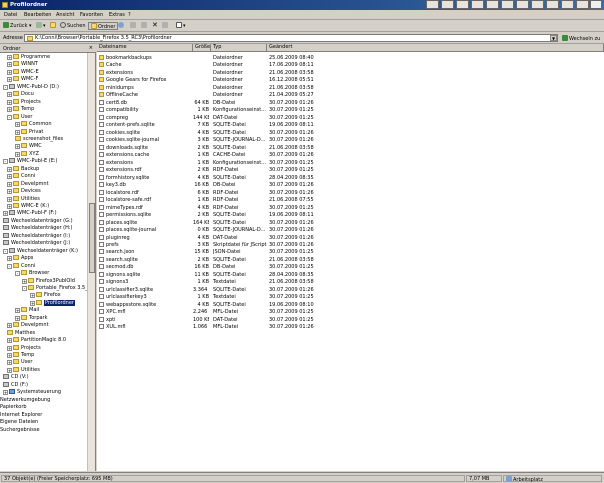 This screenshot has width=604, height=483. What do you see at coordinates (40, 124) in the screenshot?
I see `tree-item-label: Common` at bounding box center [40, 124].